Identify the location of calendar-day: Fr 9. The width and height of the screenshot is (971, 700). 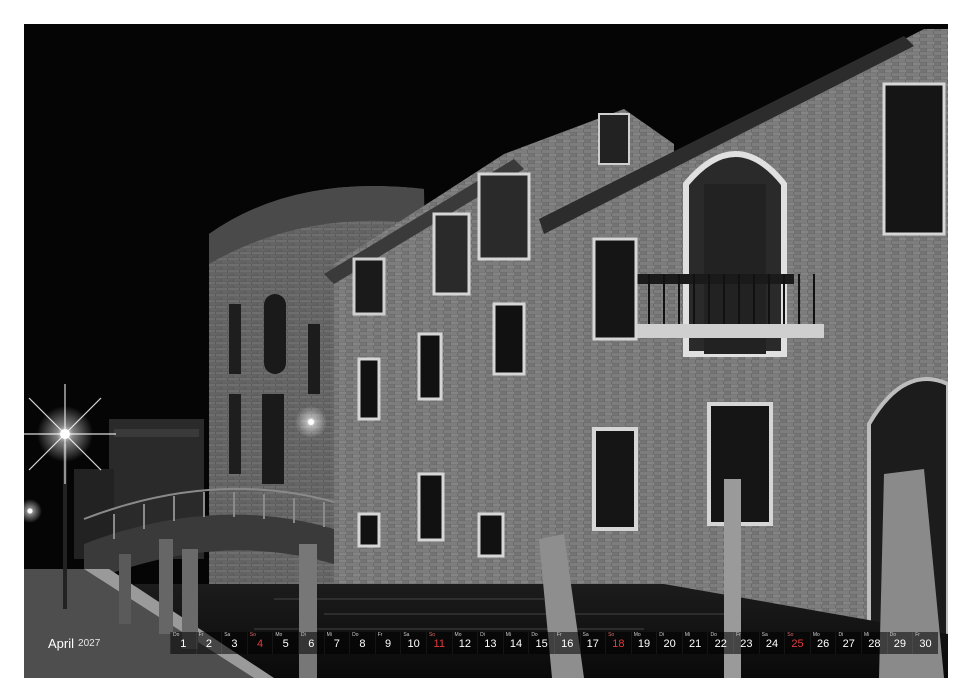
(387, 643).